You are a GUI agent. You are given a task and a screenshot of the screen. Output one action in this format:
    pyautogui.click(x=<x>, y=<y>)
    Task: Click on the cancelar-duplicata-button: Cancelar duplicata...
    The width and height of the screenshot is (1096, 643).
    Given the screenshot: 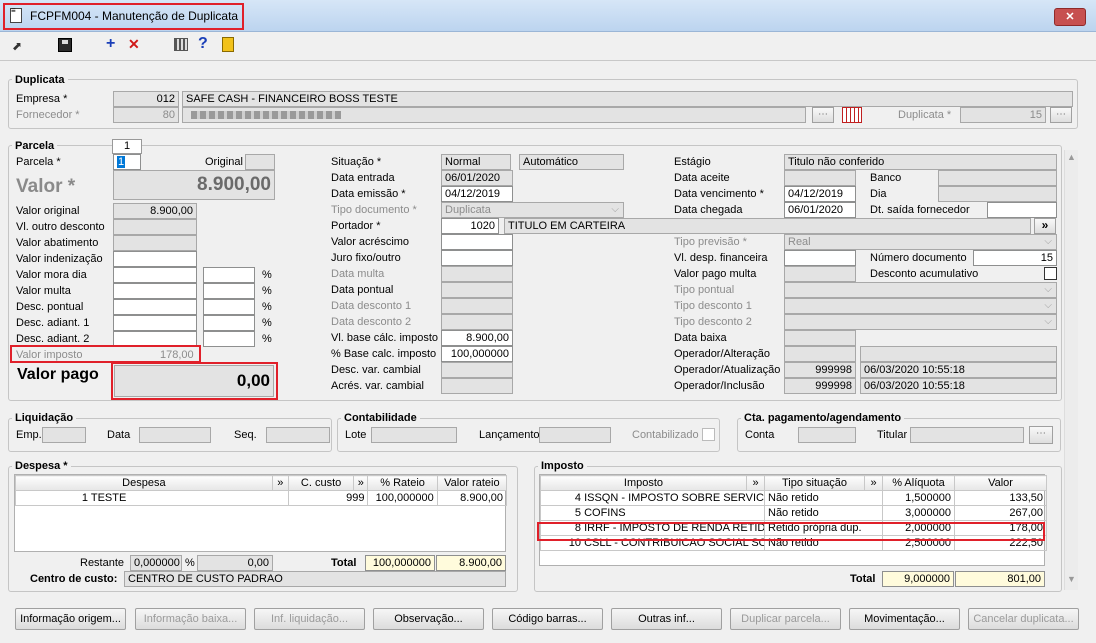 What is the action you would take?
    pyautogui.click(x=1023, y=619)
    